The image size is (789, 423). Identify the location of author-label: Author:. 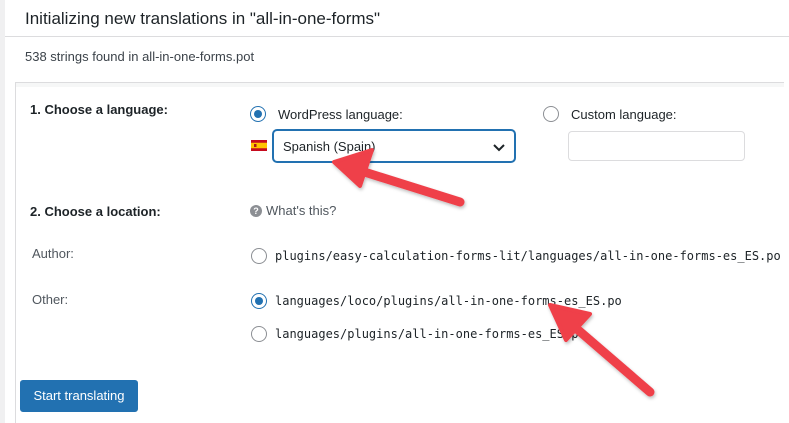
(53, 253).